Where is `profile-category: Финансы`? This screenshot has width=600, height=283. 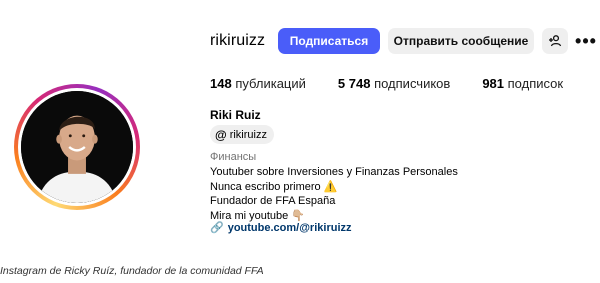 profile-category: Финансы is located at coordinates (233, 157).